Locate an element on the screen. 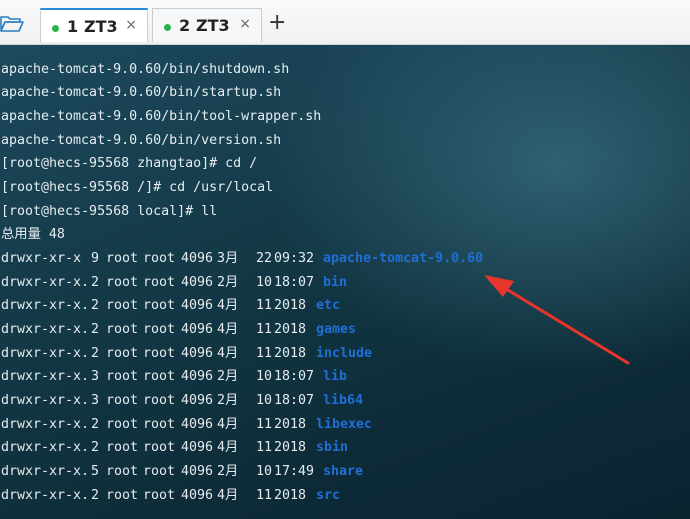 The width and height of the screenshot is (690, 519). tab-number: 2 is located at coordinates (185, 25).